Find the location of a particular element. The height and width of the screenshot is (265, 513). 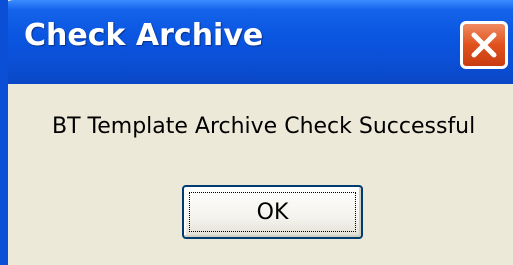

ok-button-label: OK is located at coordinates (272, 212).